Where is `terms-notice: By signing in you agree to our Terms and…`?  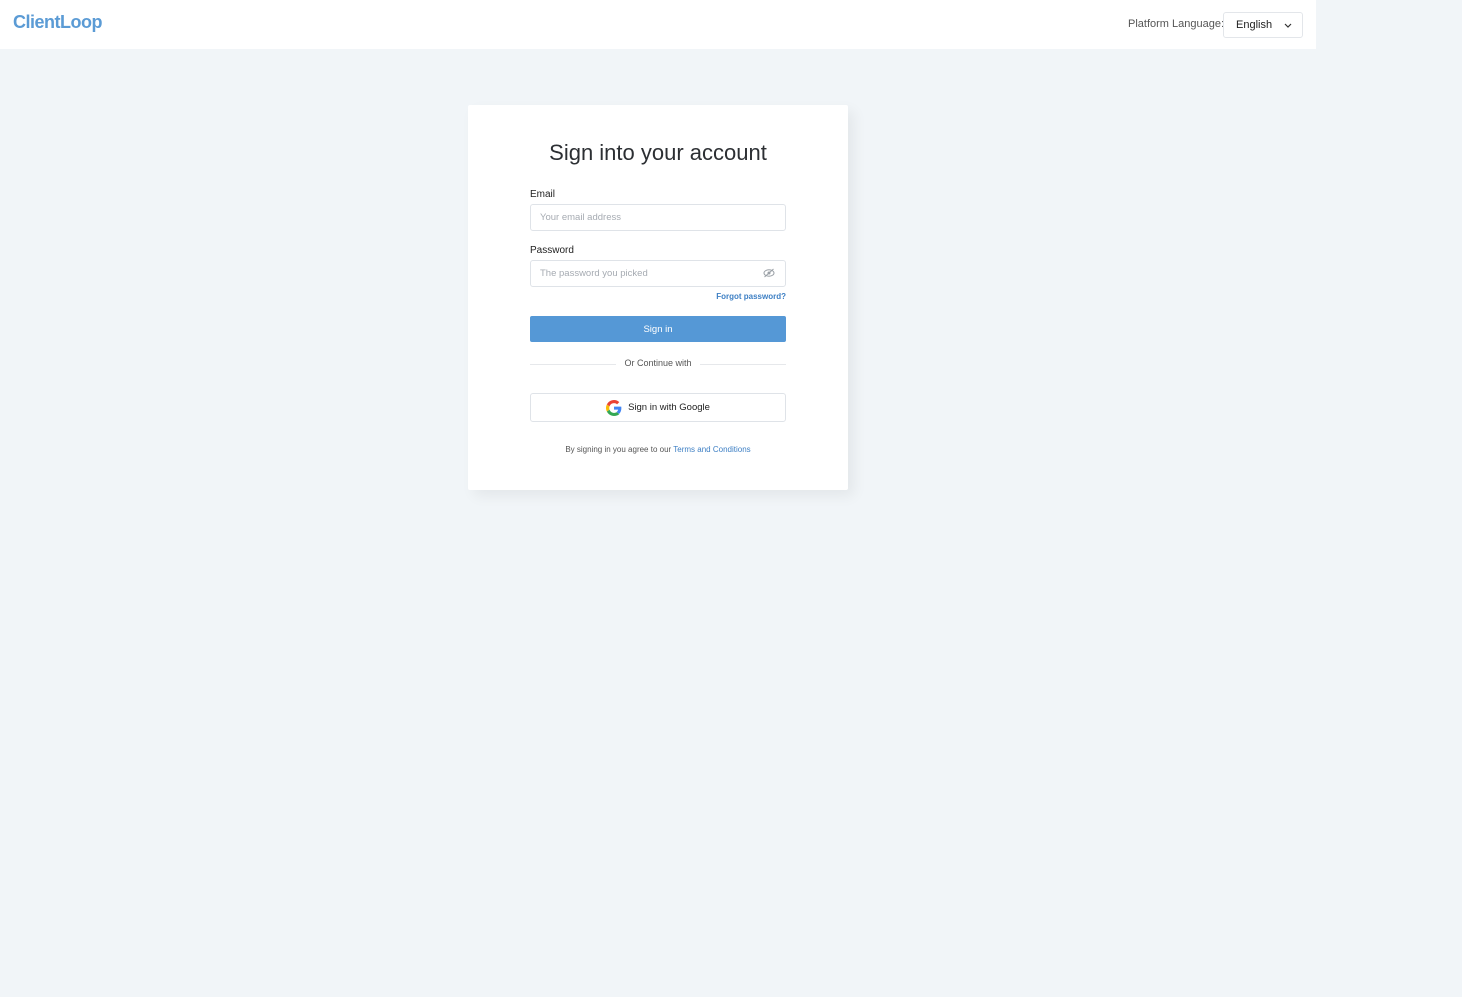 terms-notice: By signing in you agree to our Terms and… is located at coordinates (658, 449).